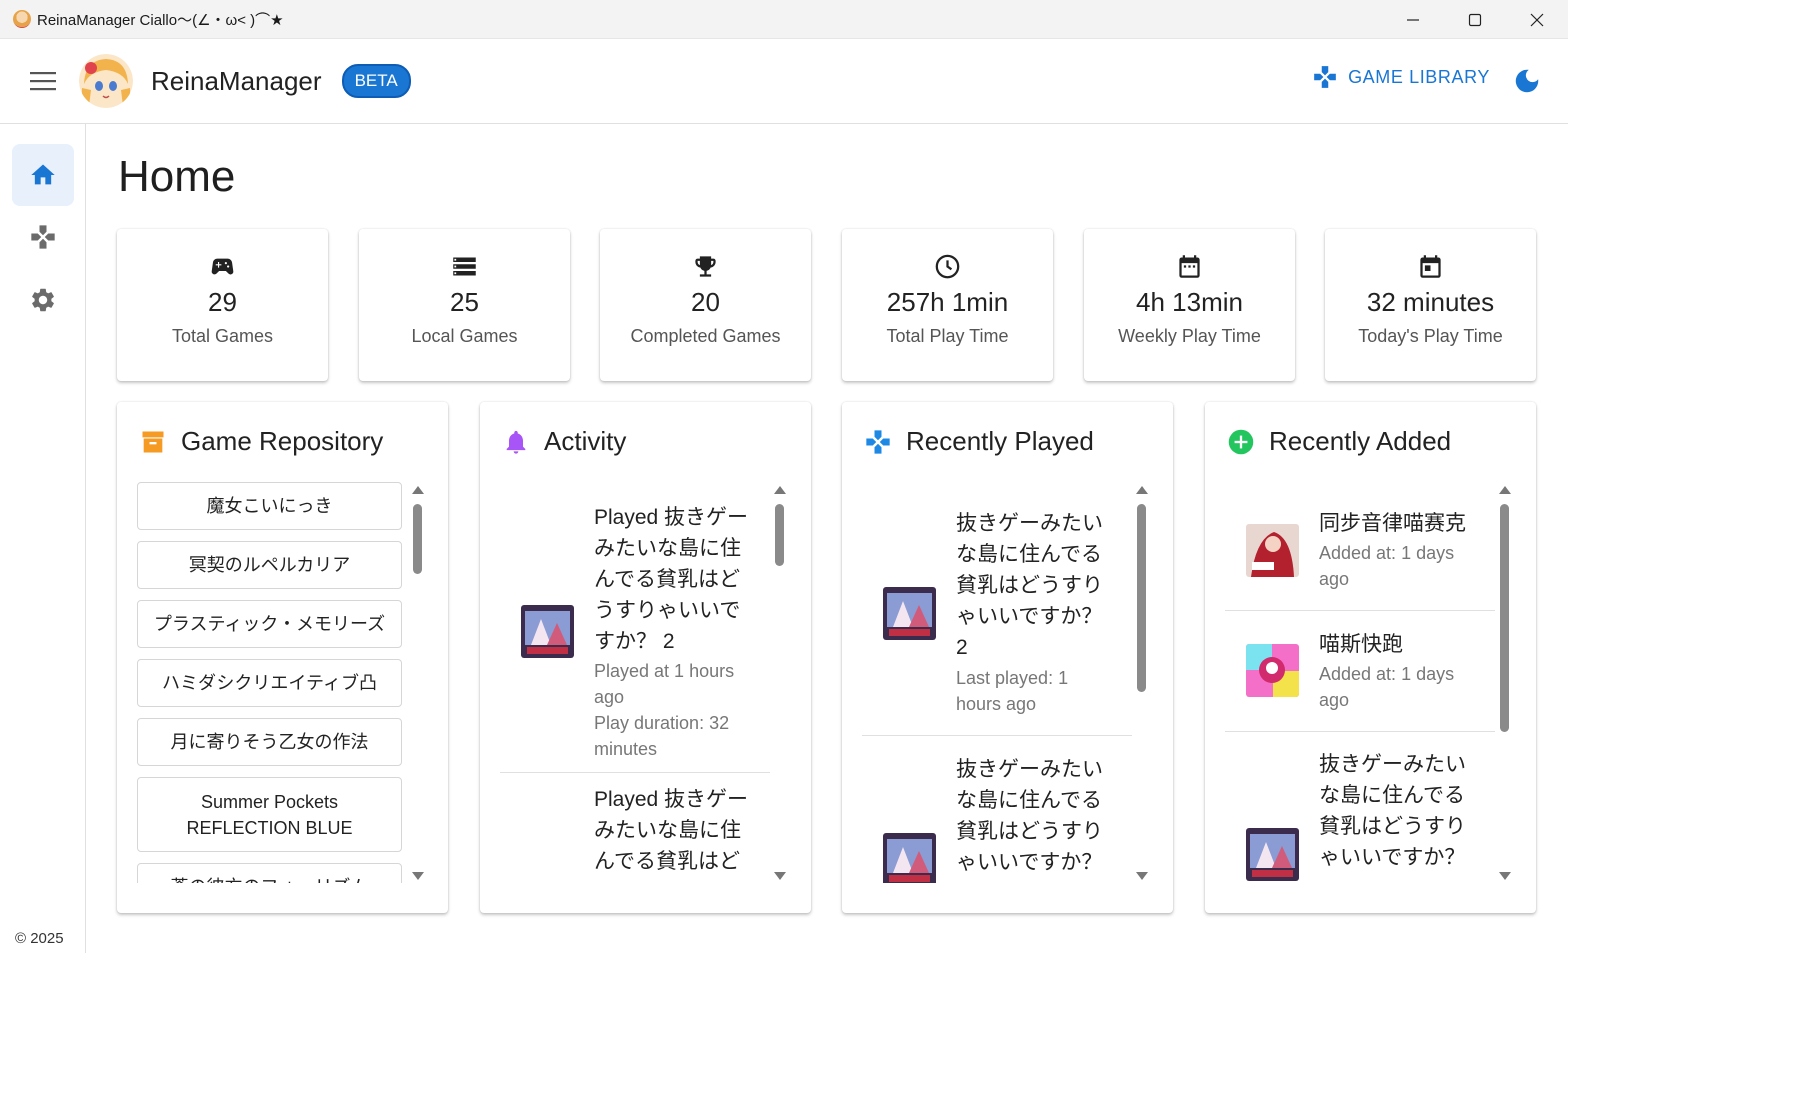 The image size is (1803, 1096). What do you see at coordinates (947, 336) in the screenshot?
I see `stat-label: Total Play Time` at bounding box center [947, 336].